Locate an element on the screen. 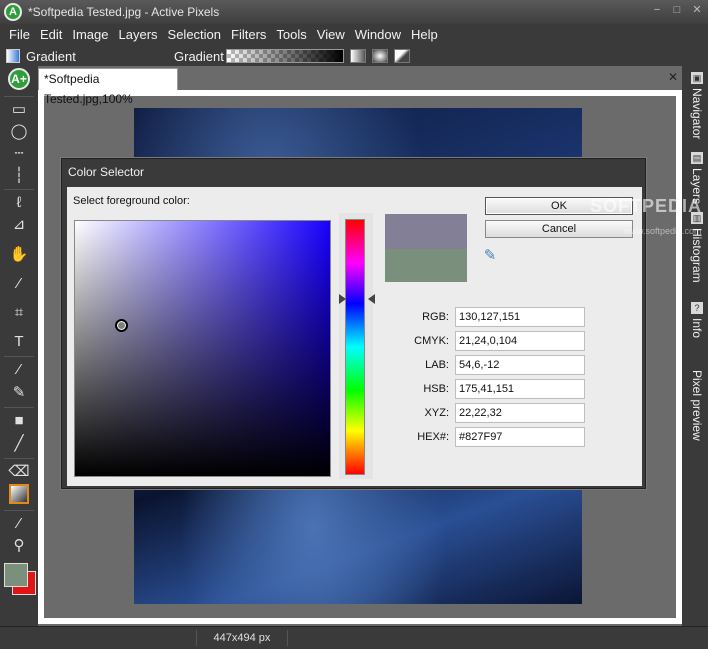  navigator-icon: ▣ is located at coordinates (697, 78).